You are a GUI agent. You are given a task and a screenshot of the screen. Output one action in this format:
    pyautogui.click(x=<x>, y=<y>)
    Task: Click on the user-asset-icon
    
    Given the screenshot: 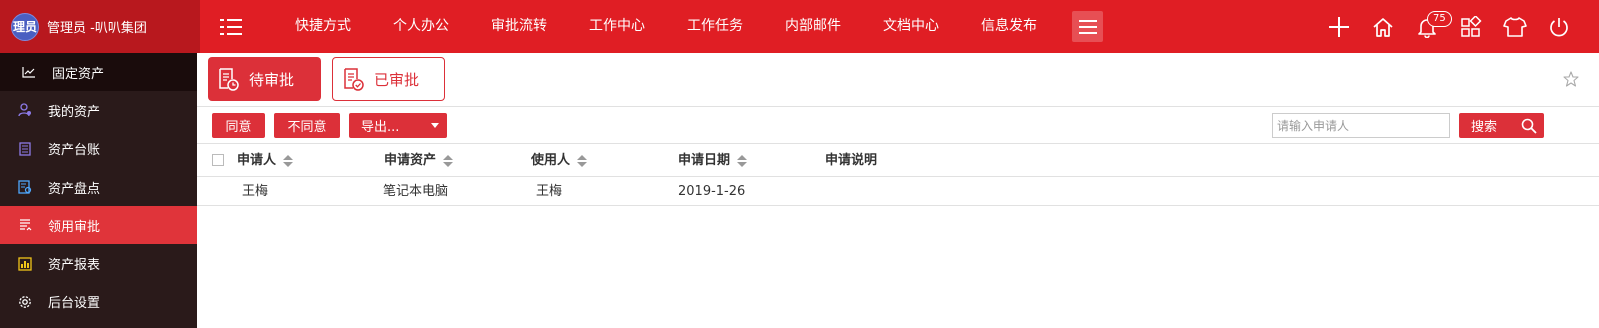 What is the action you would take?
    pyautogui.click(x=25, y=110)
    